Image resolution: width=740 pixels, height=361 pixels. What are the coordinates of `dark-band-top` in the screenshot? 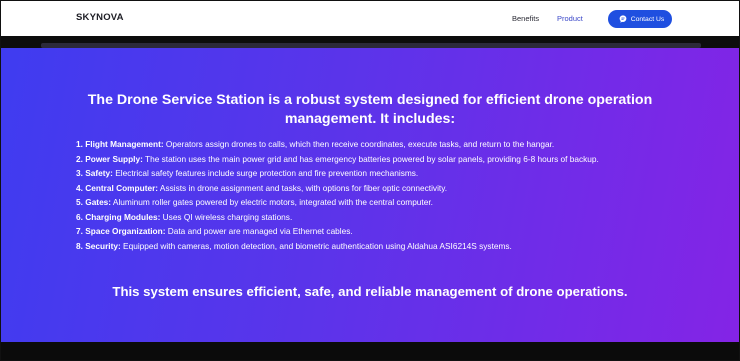 It's located at (370, 42).